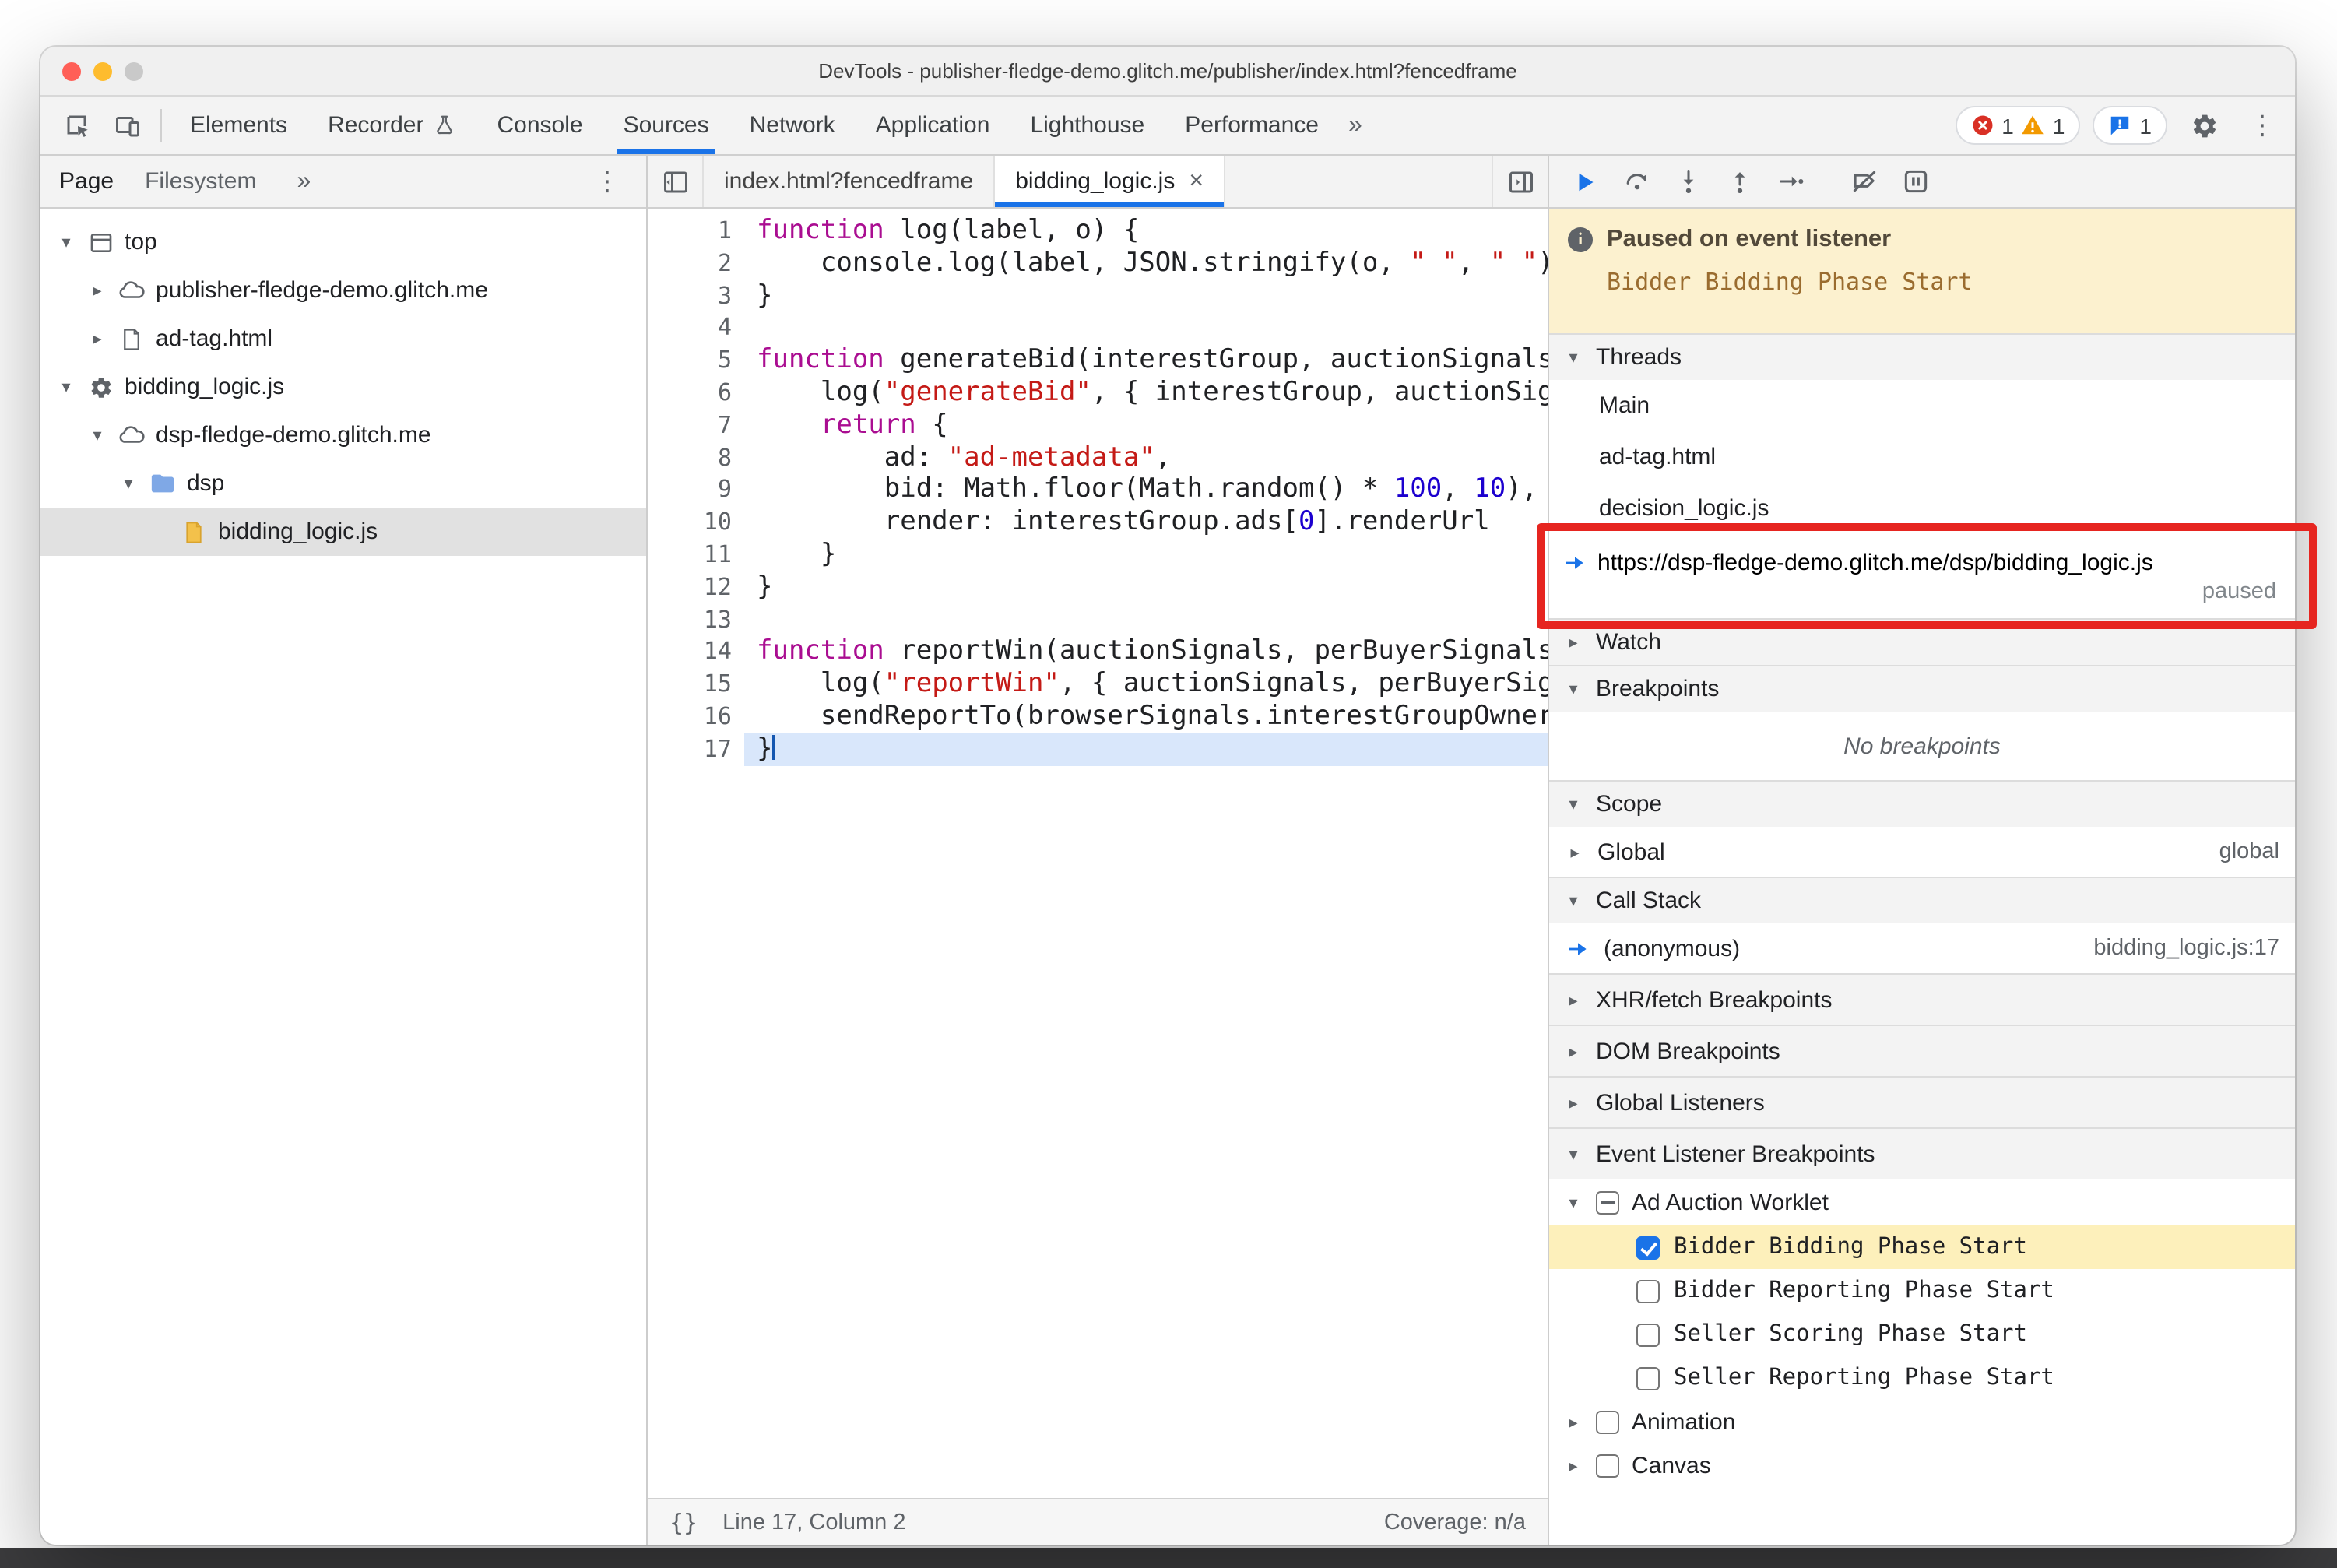 Image resolution: width=2337 pixels, height=1568 pixels. What do you see at coordinates (1110, 181) in the screenshot?
I see `editor-tab-bidding-logic: bidding_logic.js ×` at bounding box center [1110, 181].